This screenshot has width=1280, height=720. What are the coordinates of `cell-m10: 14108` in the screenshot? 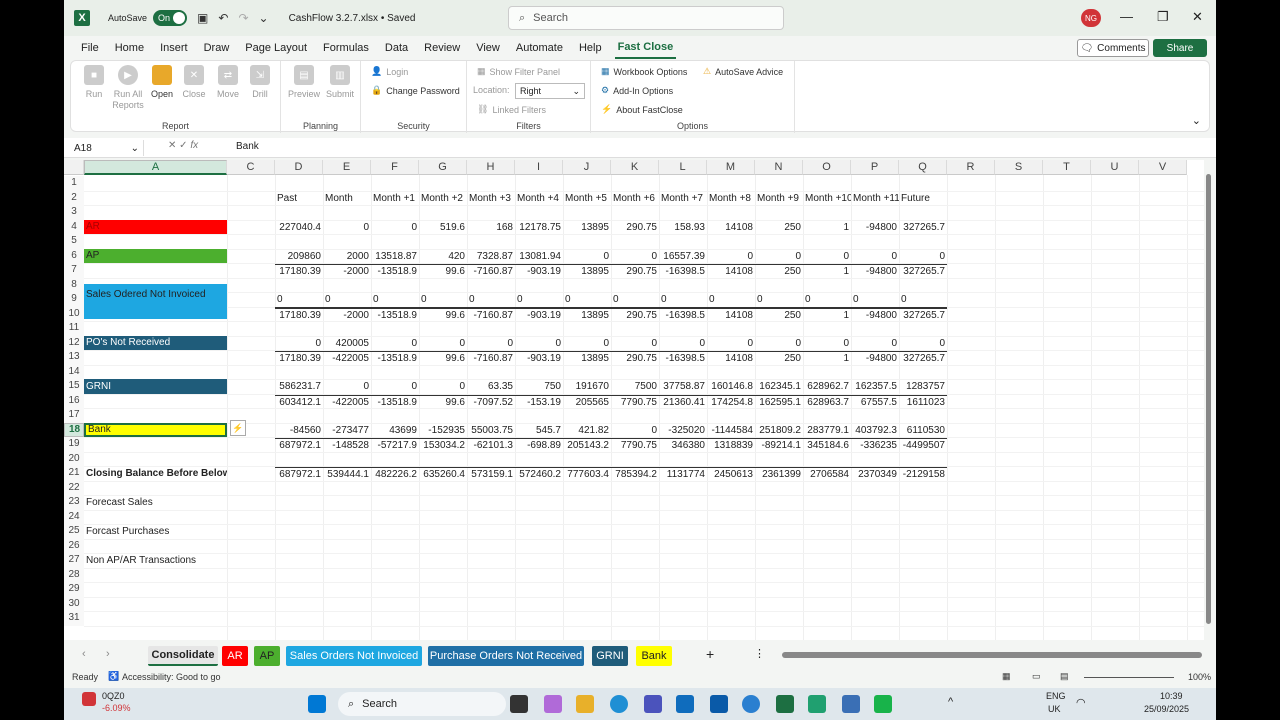 It's located at (731, 315).